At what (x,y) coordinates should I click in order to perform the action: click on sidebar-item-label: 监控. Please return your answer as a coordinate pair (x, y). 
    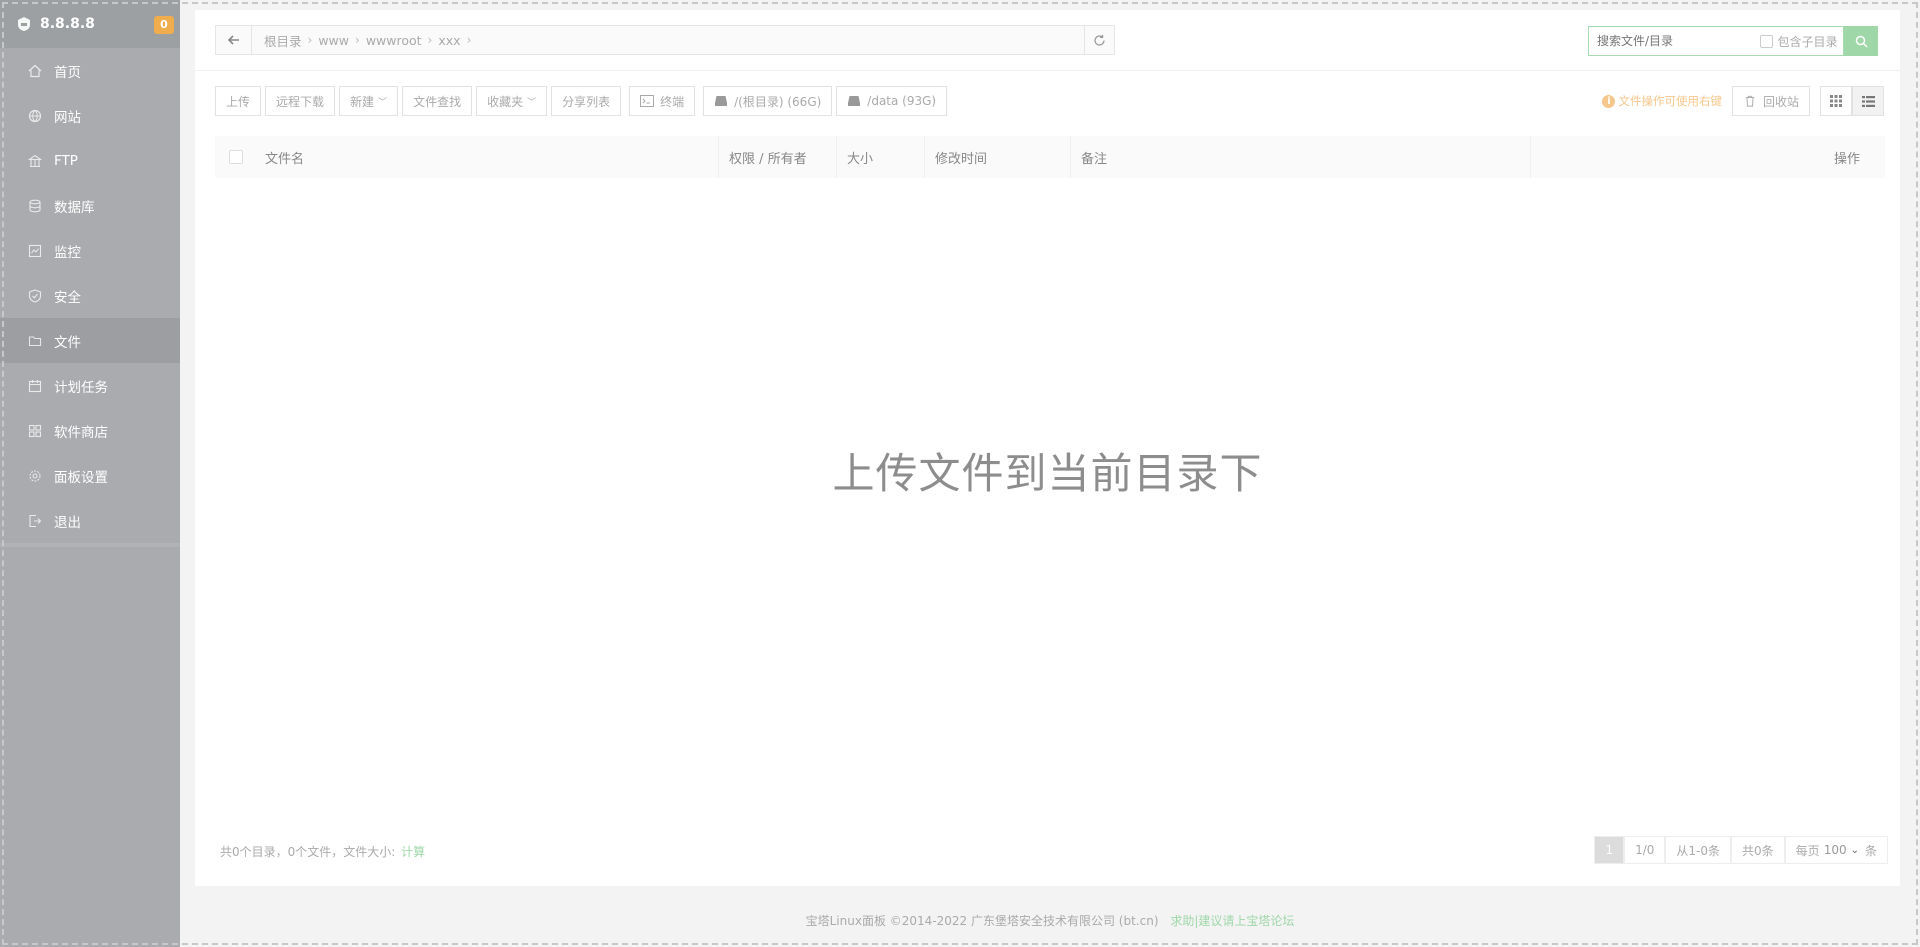
    Looking at the image, I should click on (67, 252).